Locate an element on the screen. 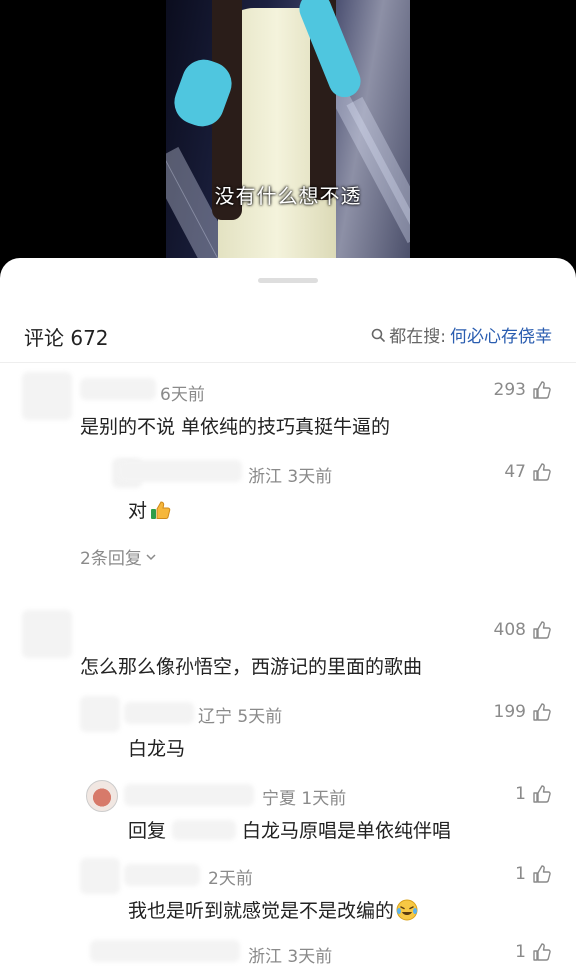  comment-item: 6天前 293 是别的不说 单依纯的技巧真挺牛逼的 is located at coordinates (288, 413).